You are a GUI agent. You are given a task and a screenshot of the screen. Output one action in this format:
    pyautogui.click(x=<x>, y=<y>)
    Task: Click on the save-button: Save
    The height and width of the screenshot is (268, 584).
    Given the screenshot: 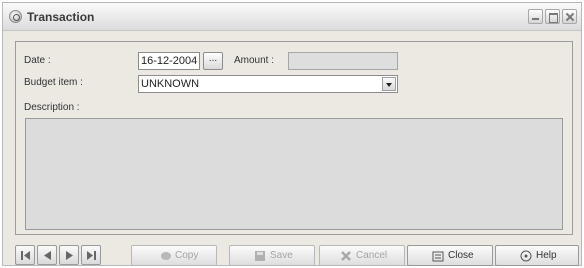 What is the action you would take?
    pyautogui.click(x=272, y=255)
    